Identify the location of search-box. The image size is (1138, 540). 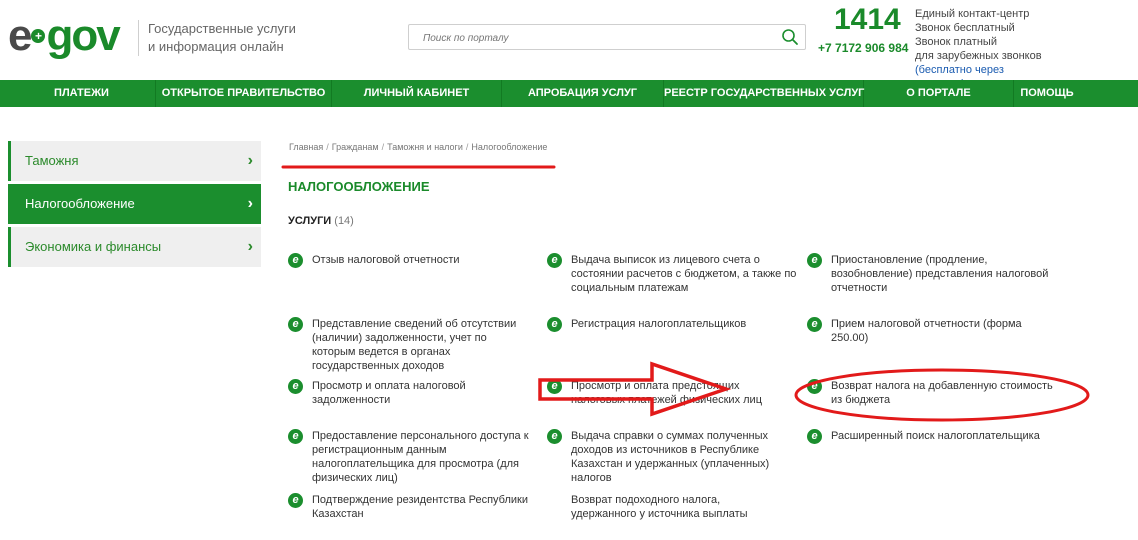
(607, 37).